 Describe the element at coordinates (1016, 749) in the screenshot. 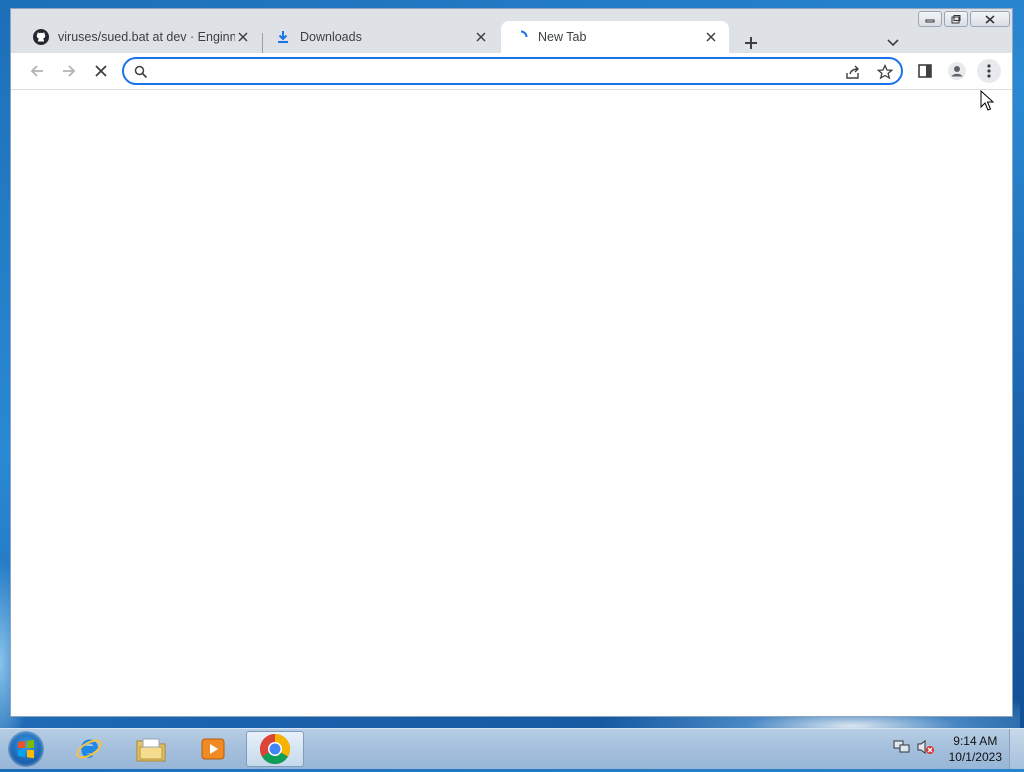

I see `show-desktop-button` at that location.